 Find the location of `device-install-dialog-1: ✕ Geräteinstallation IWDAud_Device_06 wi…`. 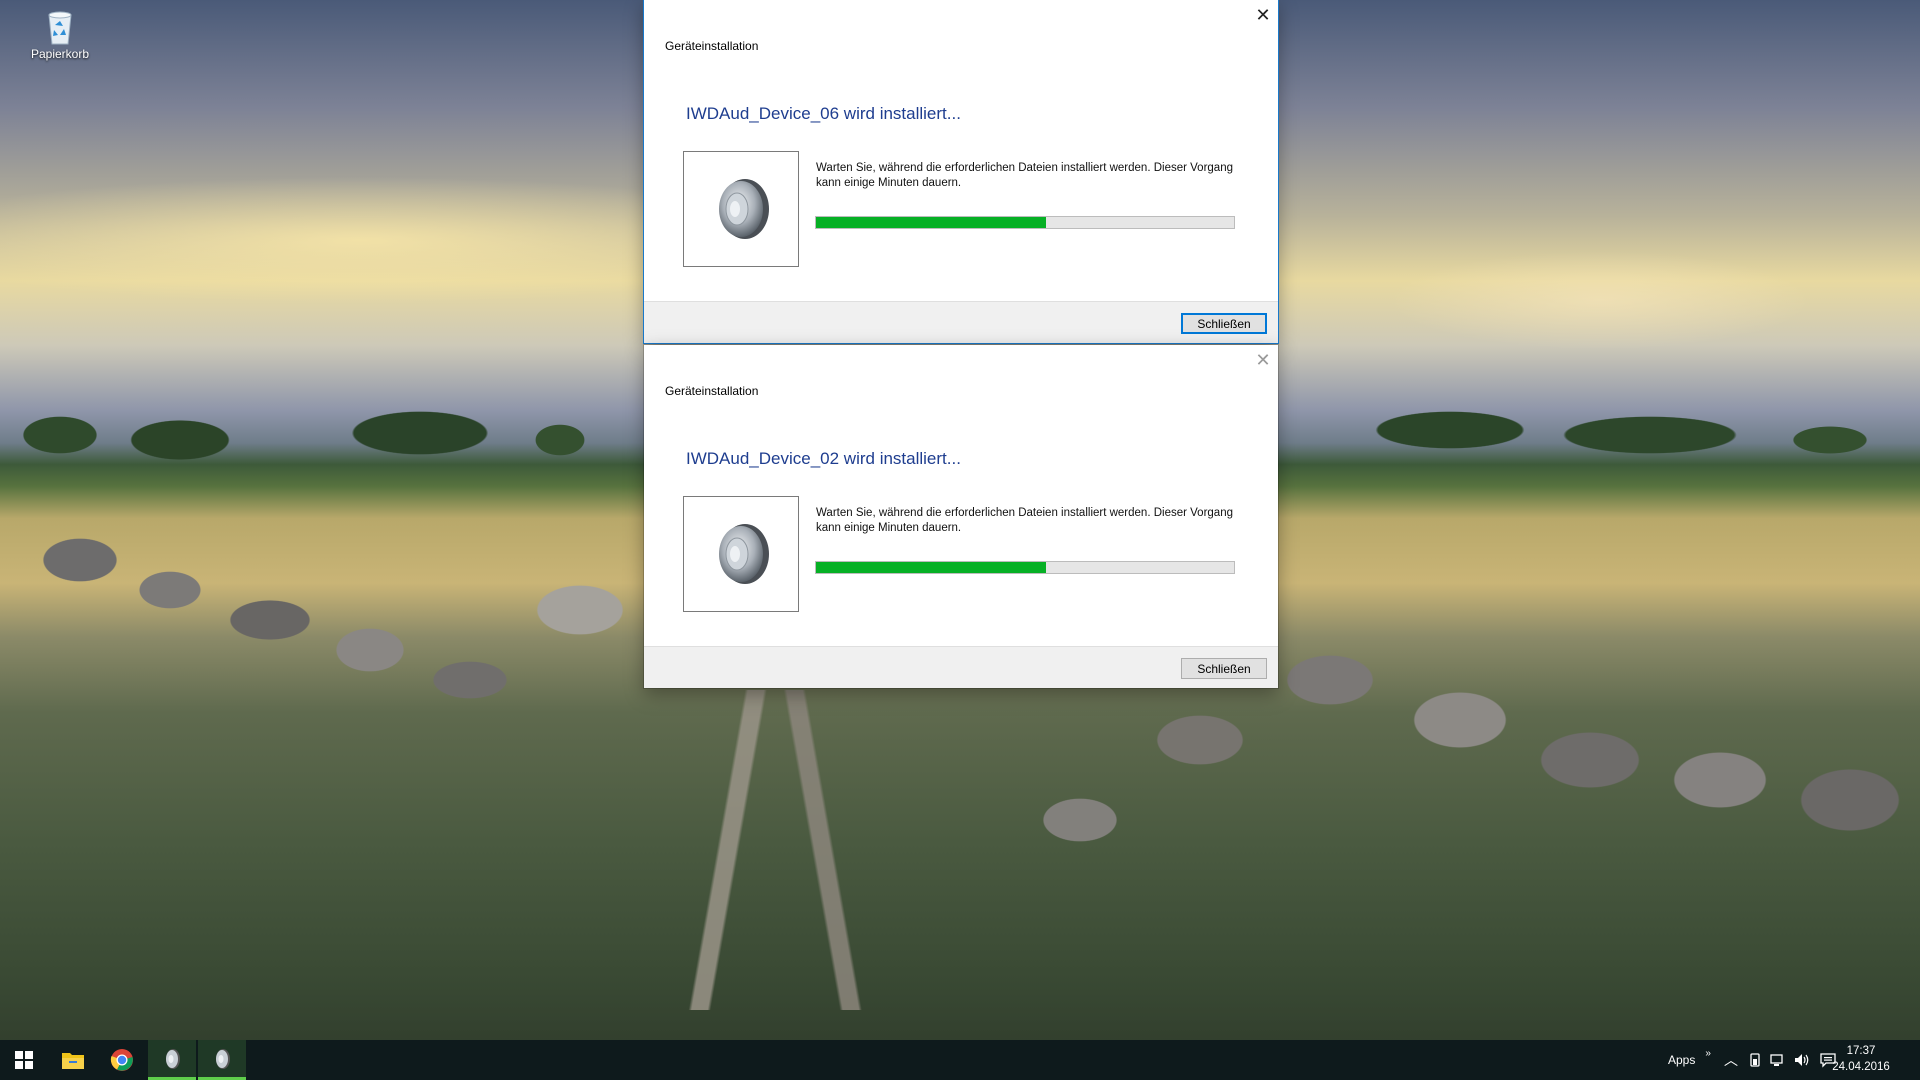

device-install-dialog-1: ✕ Geräteinstallation IWDAud_Device_06 wi… is located at coordinates (961, 171).